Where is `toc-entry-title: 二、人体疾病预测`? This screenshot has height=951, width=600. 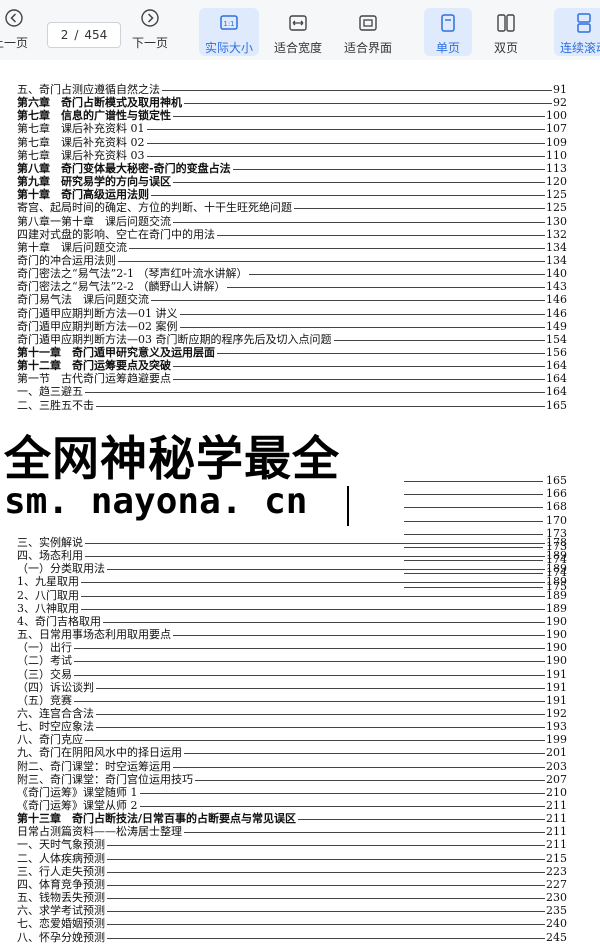
toc-entry-title: 二、人体疾病预测 is located at coordinates (62, 858).